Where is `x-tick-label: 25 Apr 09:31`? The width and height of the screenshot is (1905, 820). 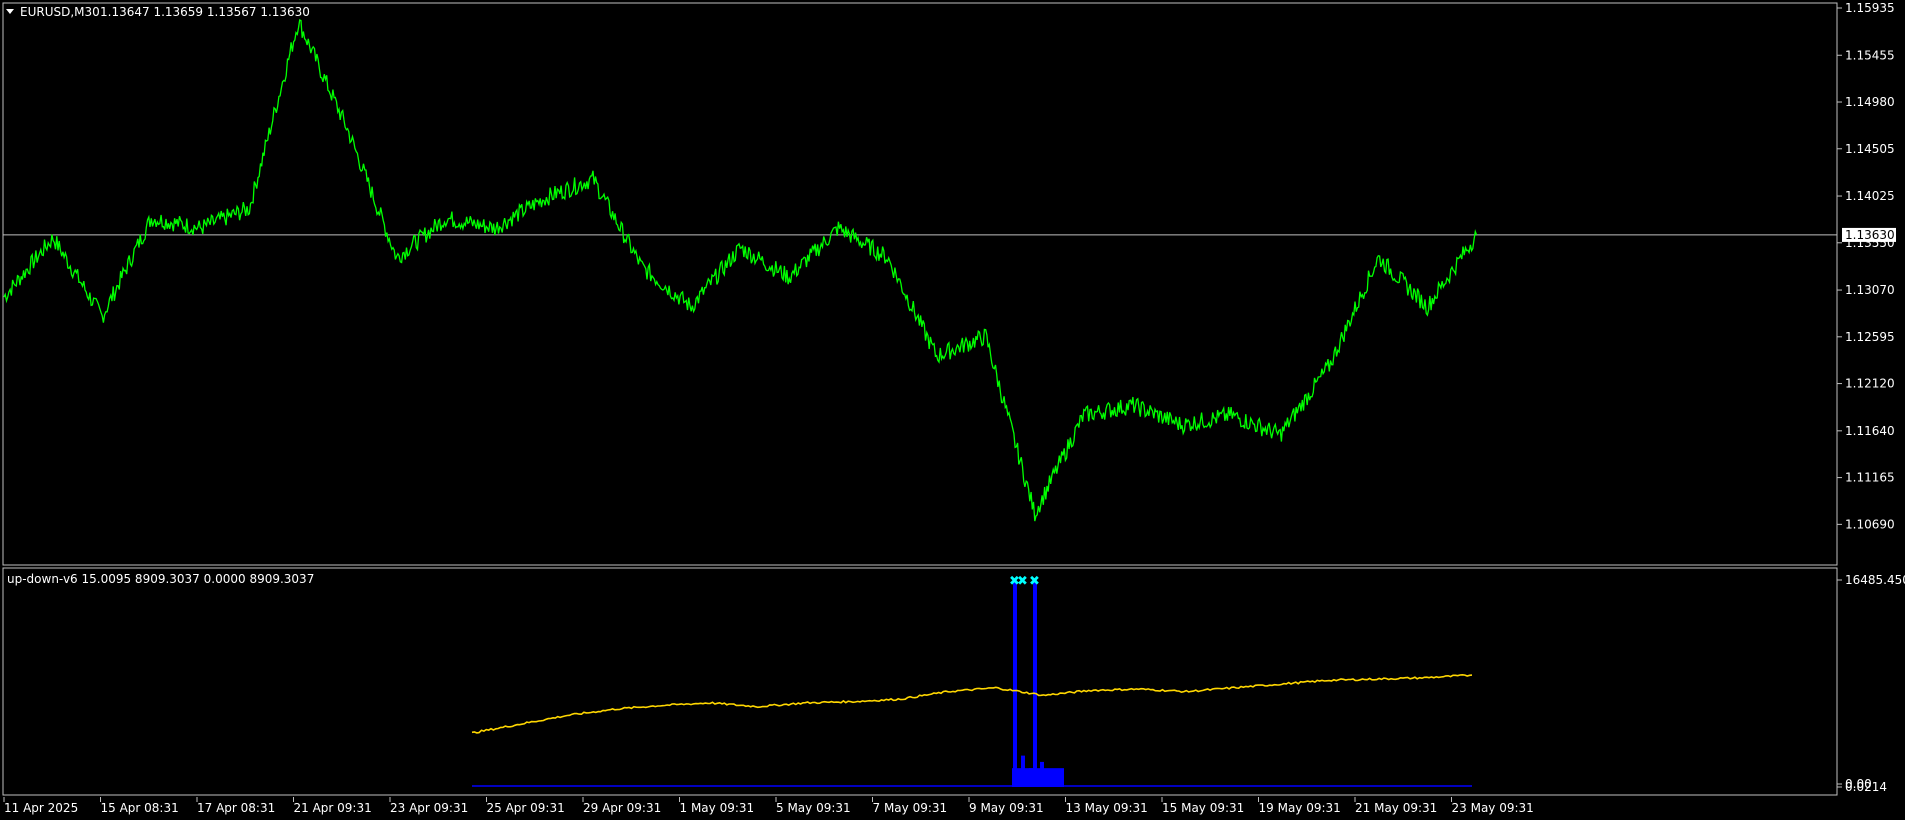 x-tick-label: 25 Apr 09:31 is located at coordinates (526, 808).